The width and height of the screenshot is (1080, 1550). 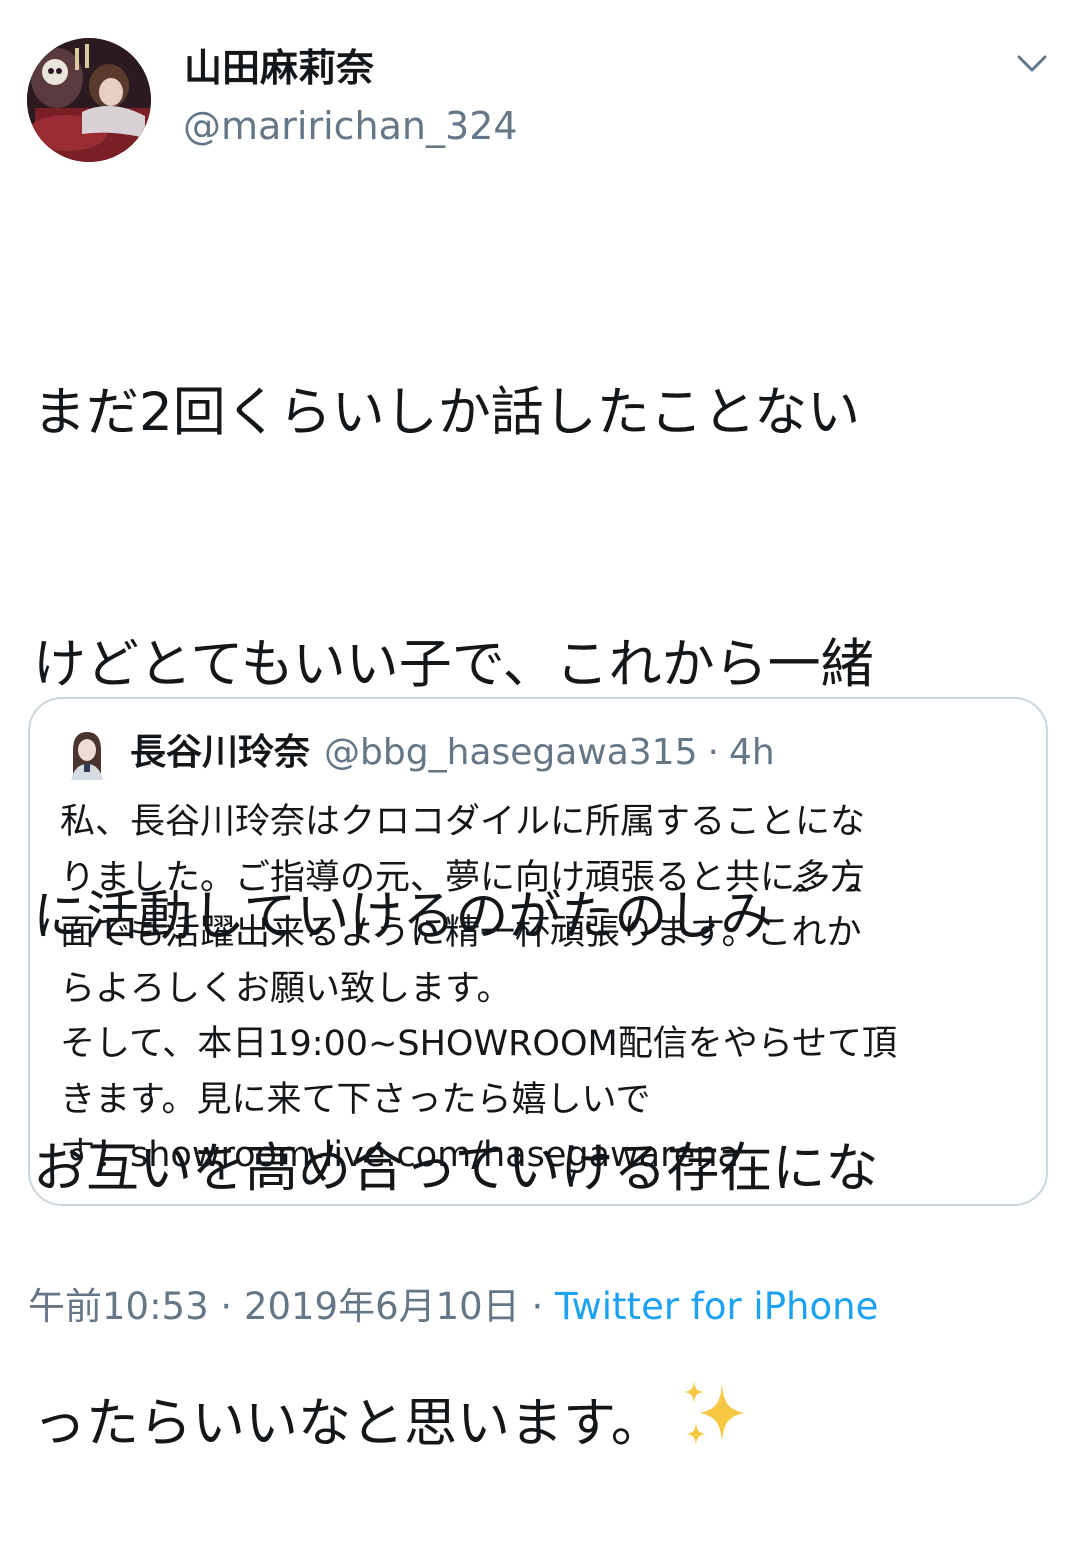 What do you see at coordinates (220, 752) in the screenshot?
I see `quoted-author-display-name: 長谷川玲奈` at bounding box center [220, 752].